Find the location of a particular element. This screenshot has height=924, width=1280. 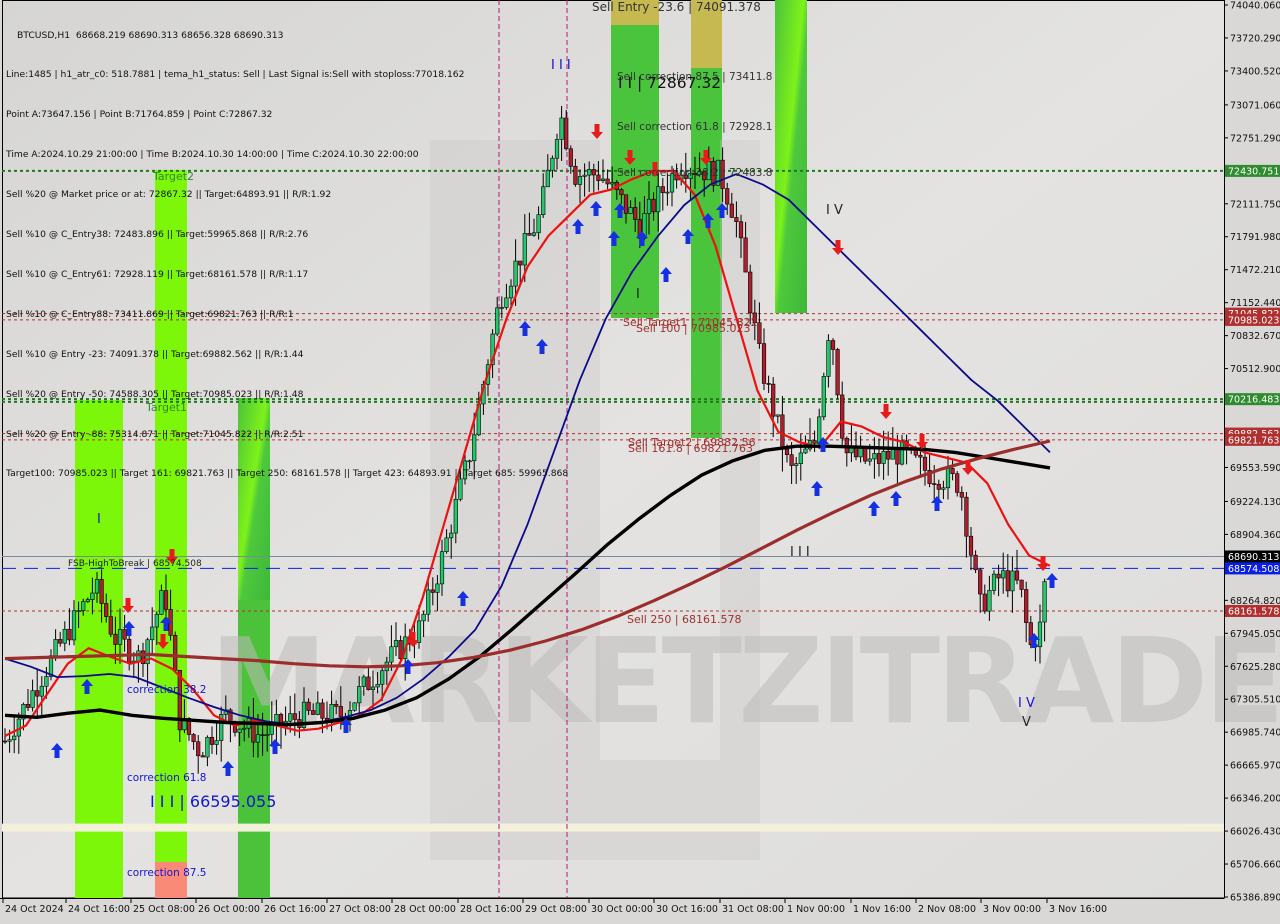

price-tick-label: 67305.510 is located at coordinates (1255, 700).